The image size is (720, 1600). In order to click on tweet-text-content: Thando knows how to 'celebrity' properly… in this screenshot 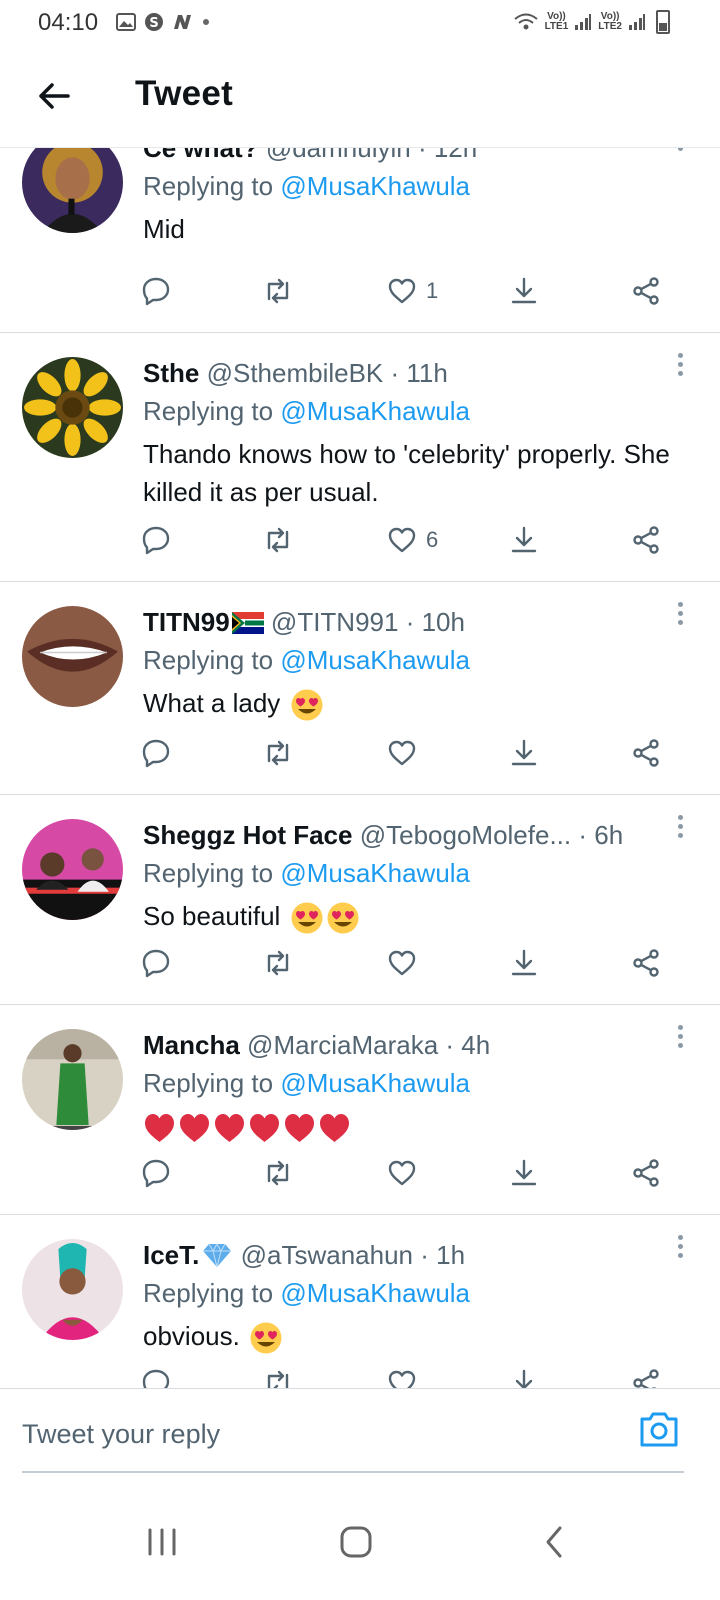, I will do `click(406, 473)`.